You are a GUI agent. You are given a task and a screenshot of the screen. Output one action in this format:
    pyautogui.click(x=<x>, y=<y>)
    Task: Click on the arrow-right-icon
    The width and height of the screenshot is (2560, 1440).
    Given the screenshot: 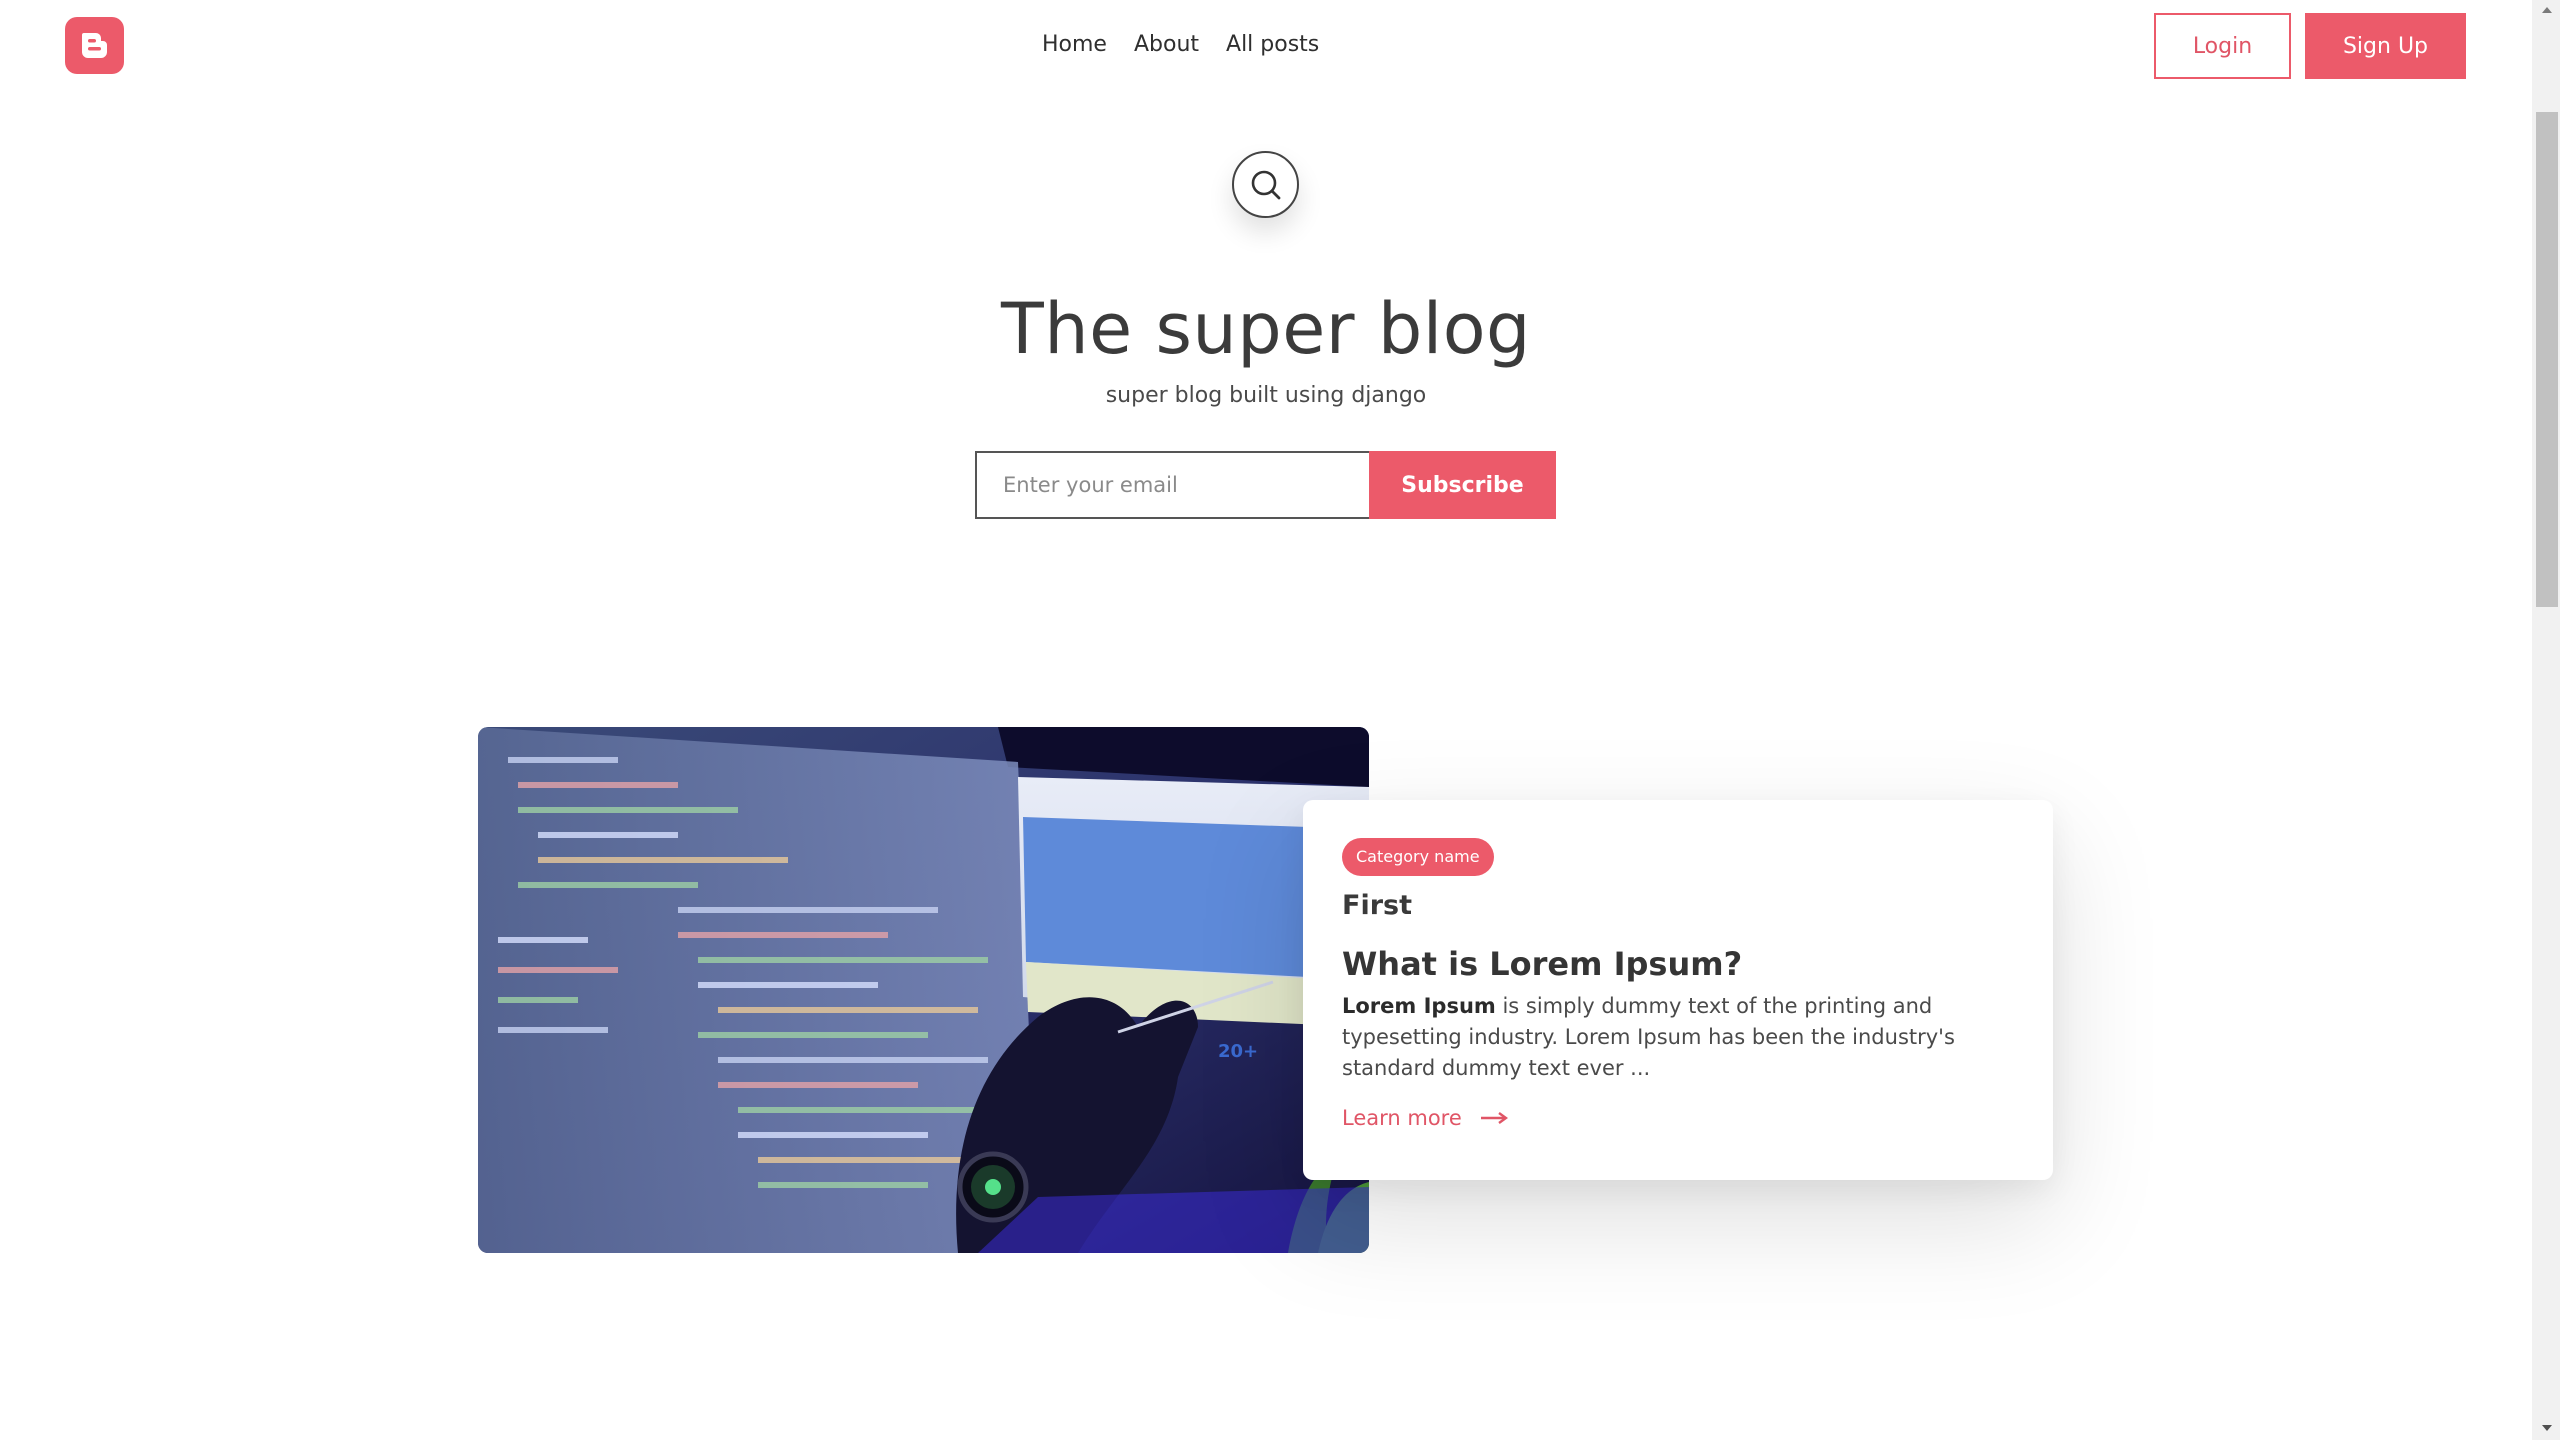 What is the action you would take?
    pyautogui.click(x=1494, y=1118)
    